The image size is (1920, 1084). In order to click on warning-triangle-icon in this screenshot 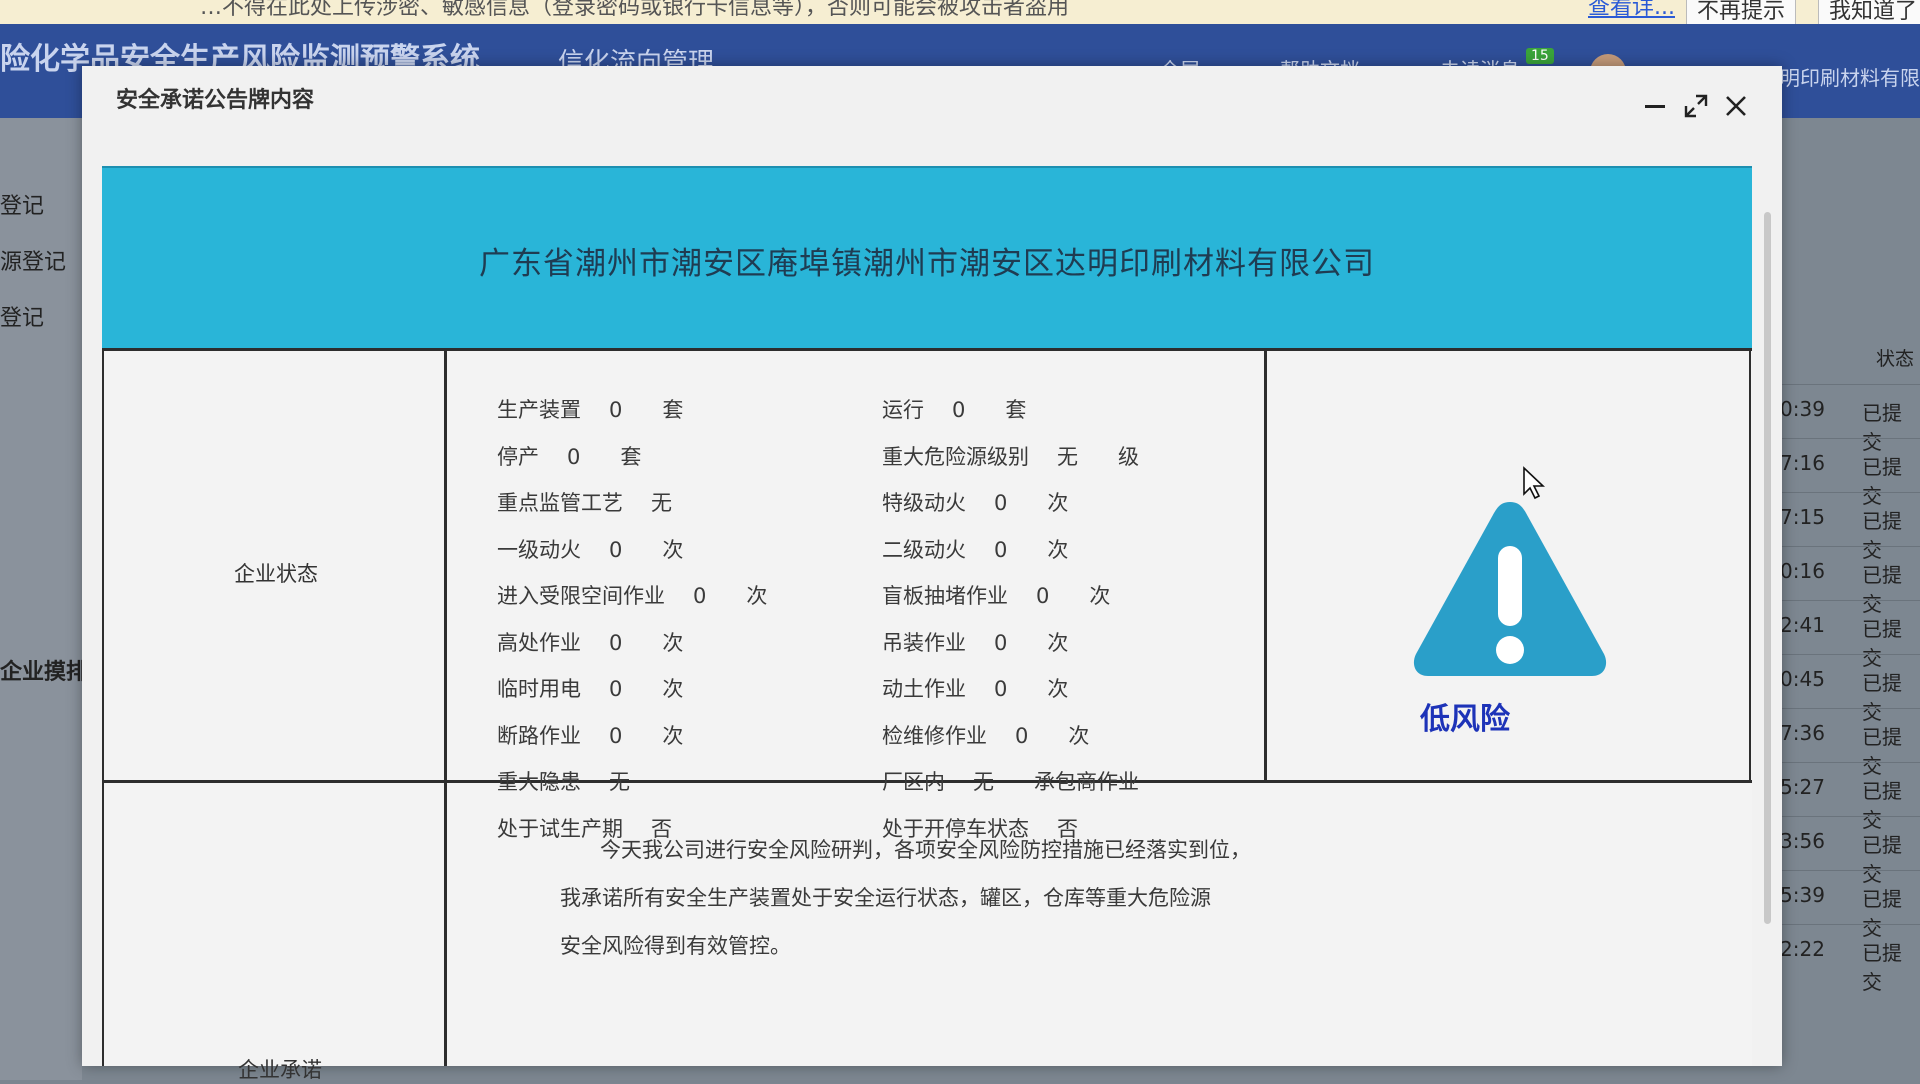, I will do `click(1510, 589)`.